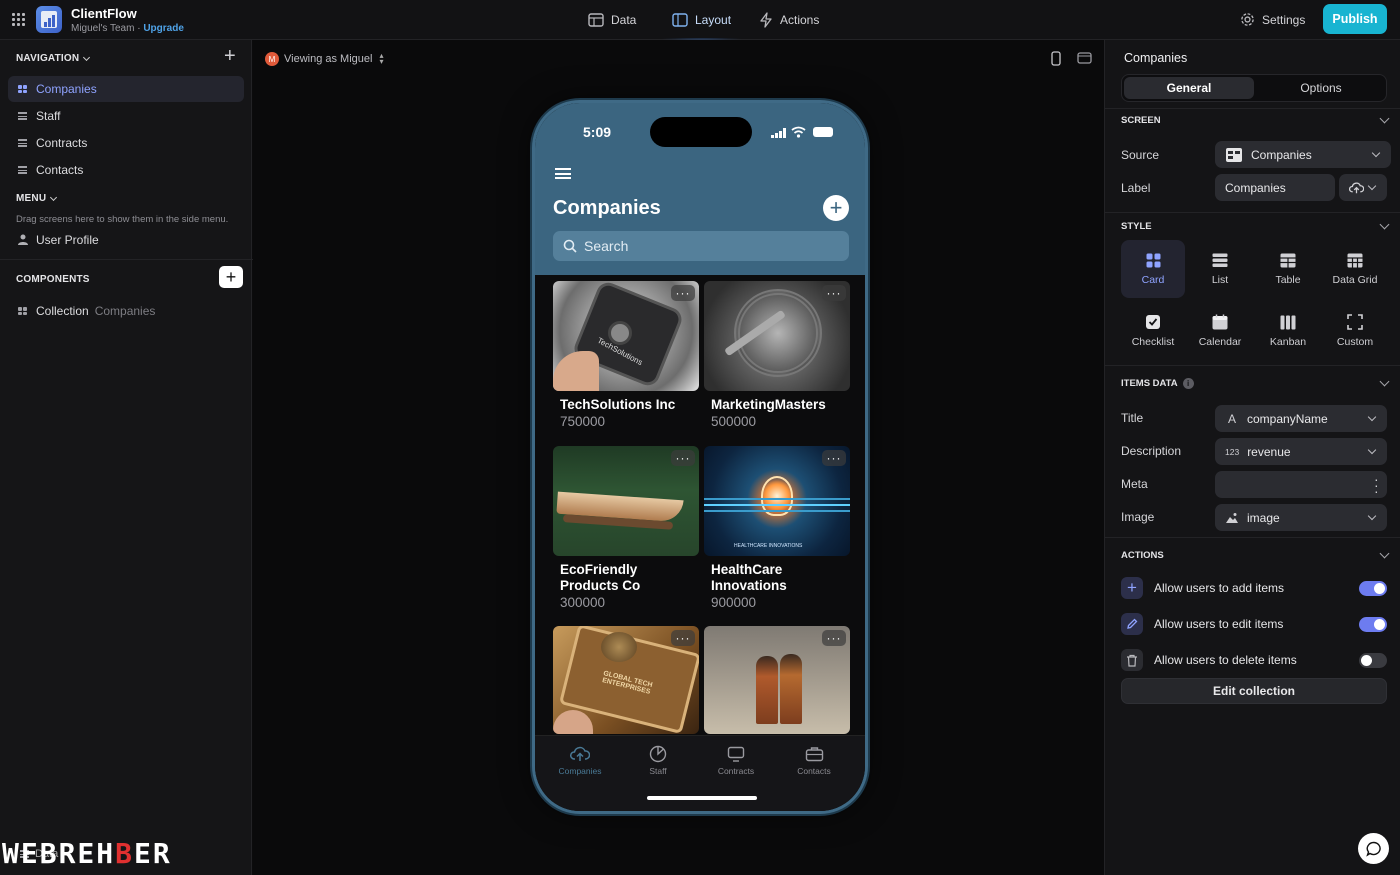 This screenshot has width=1400, height=875. Describe the element at coordinates (1220, 342) in the screenshot. I see `style-option-label: Calendar` at that location.